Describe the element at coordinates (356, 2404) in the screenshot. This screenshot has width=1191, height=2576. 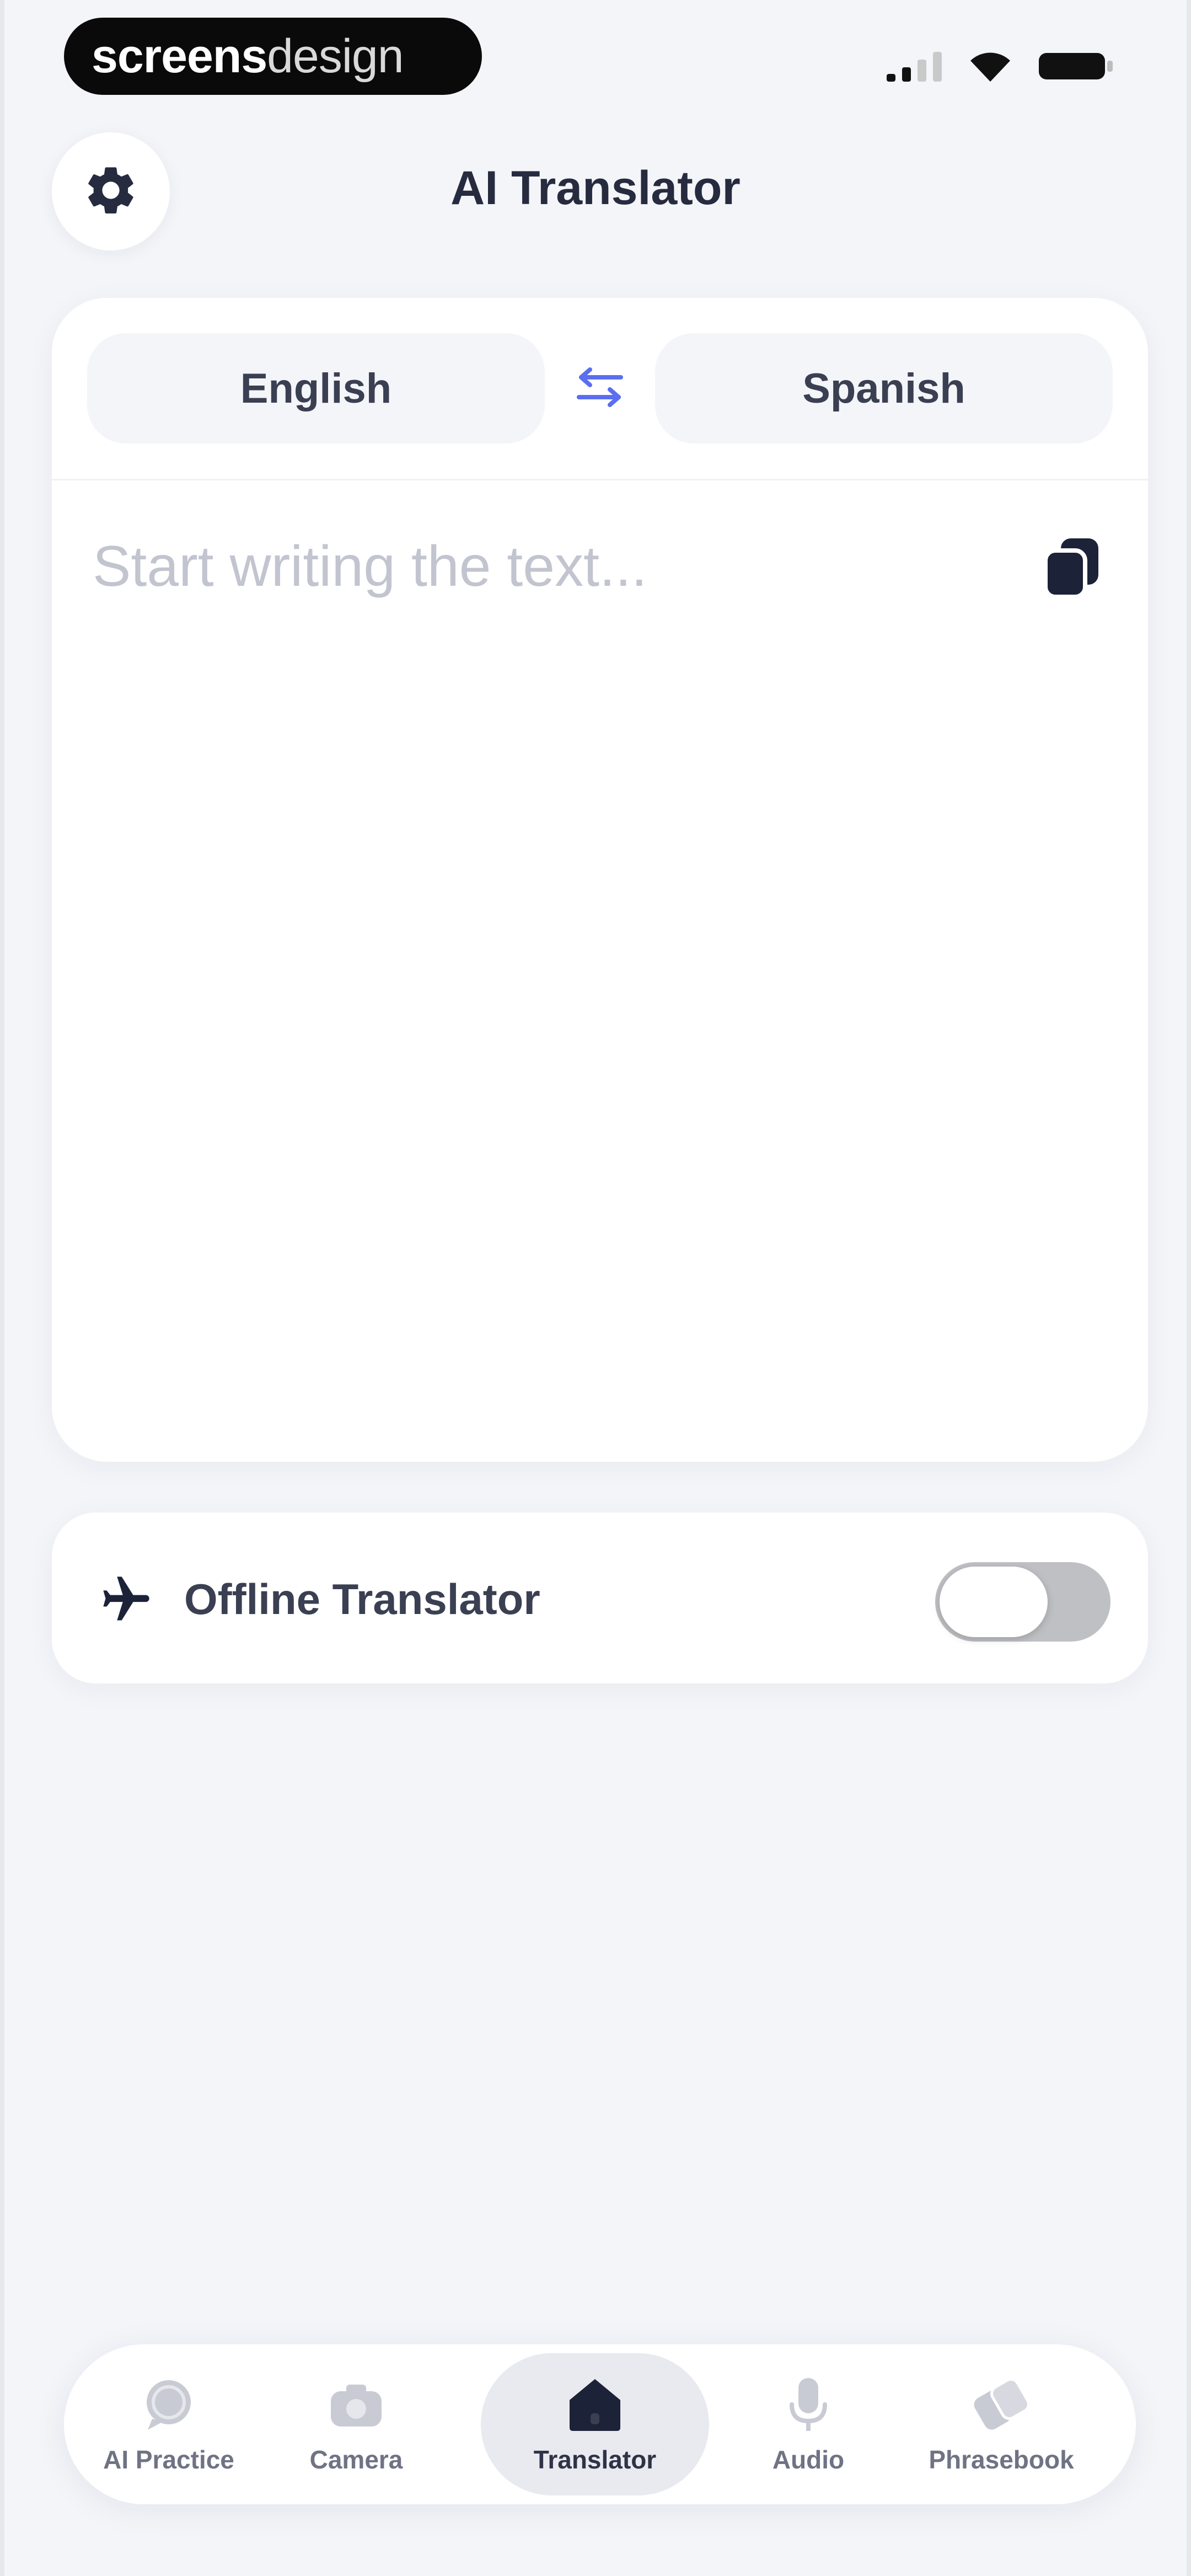
I see `camera-icon` at that location.